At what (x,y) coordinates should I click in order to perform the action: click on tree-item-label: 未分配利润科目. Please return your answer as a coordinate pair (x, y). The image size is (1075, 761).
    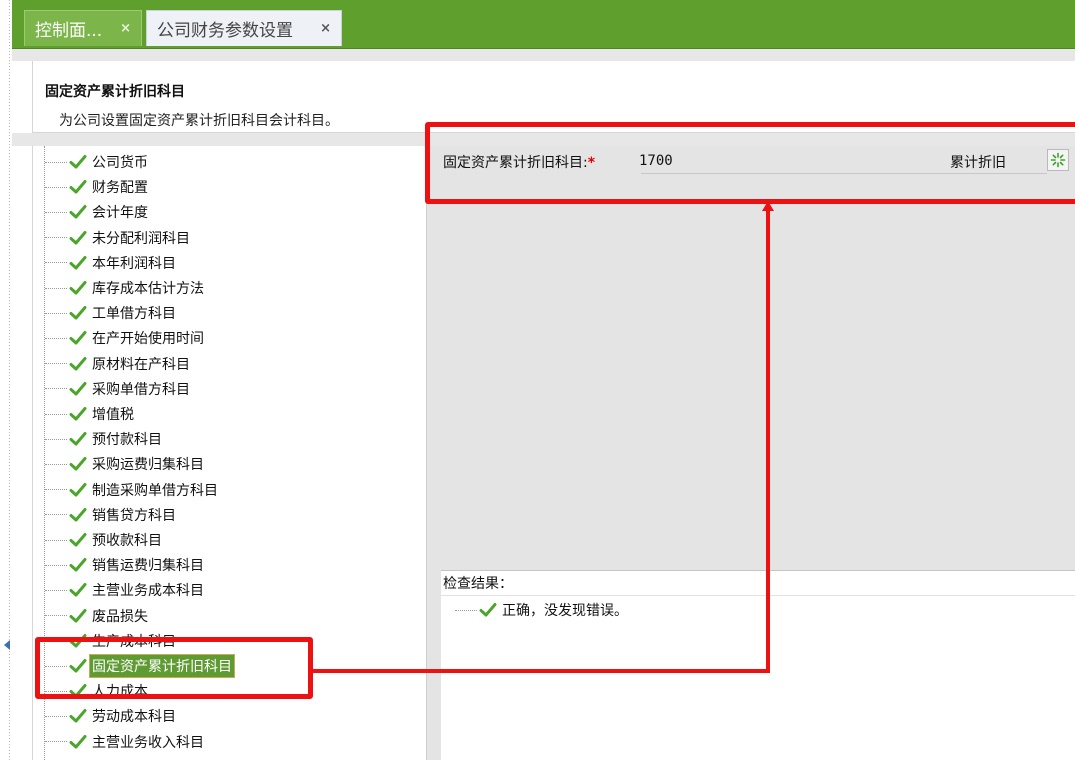
    Looking at the image, I should click on (141, 238).